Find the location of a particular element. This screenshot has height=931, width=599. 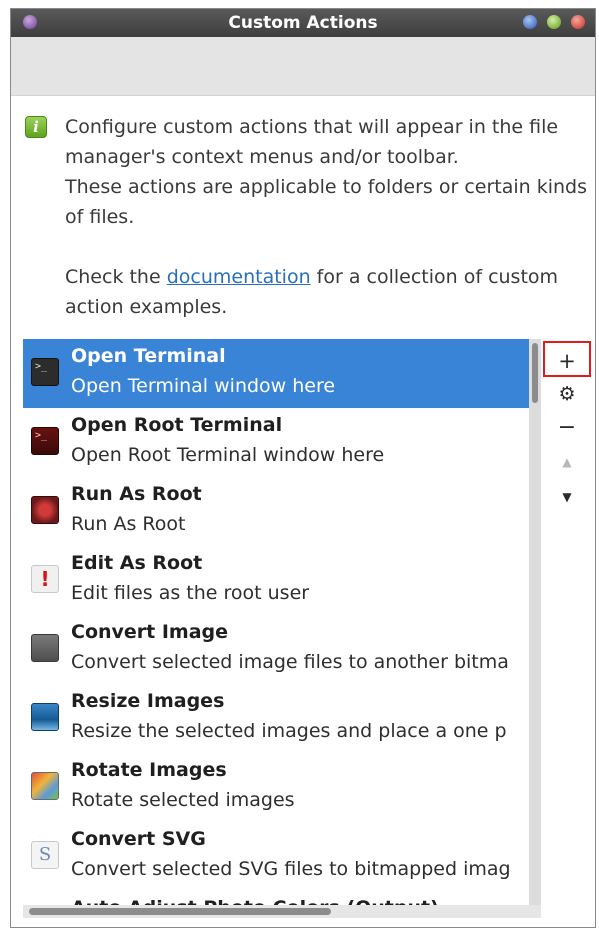

action-description: Edit files as the root user is located at coordinates (190, 593).